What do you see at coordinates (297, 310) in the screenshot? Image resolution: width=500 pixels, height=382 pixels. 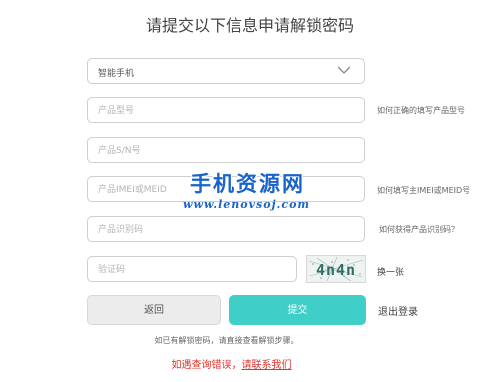 I see `submit-button: 提交` at bounding box center [297, 310].